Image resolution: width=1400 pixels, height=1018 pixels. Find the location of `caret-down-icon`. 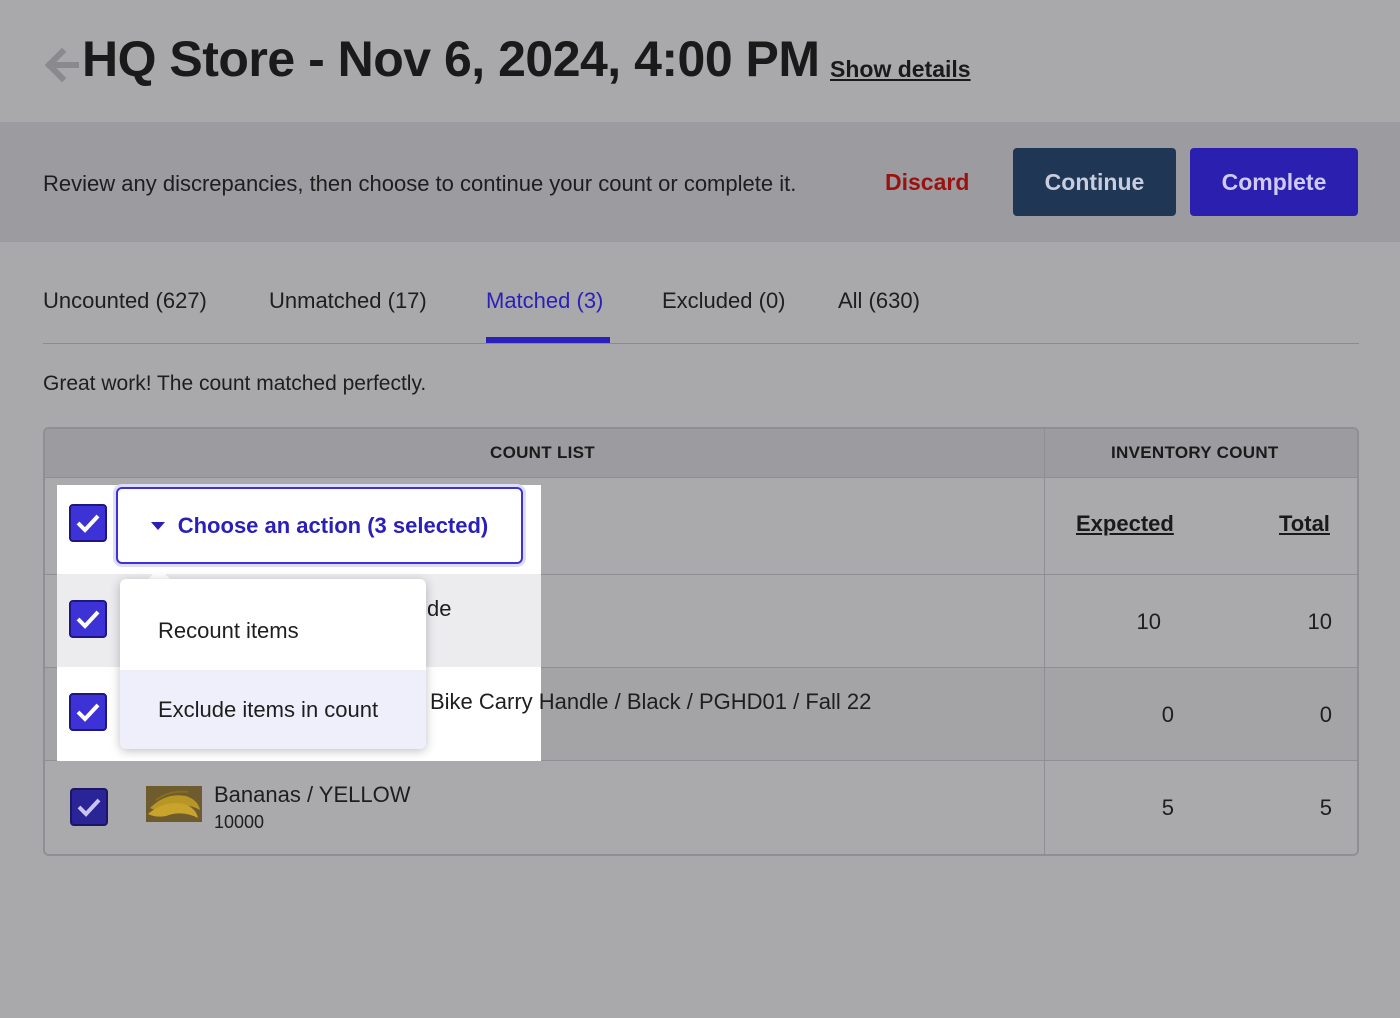

caret-down-icon is located at coordinates (157, 525).